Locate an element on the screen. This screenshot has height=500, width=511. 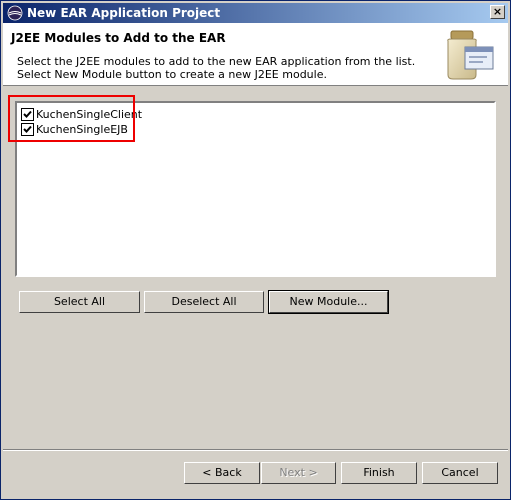
title-bar: New EAR Application Project × is located at coordinates (255, 13).